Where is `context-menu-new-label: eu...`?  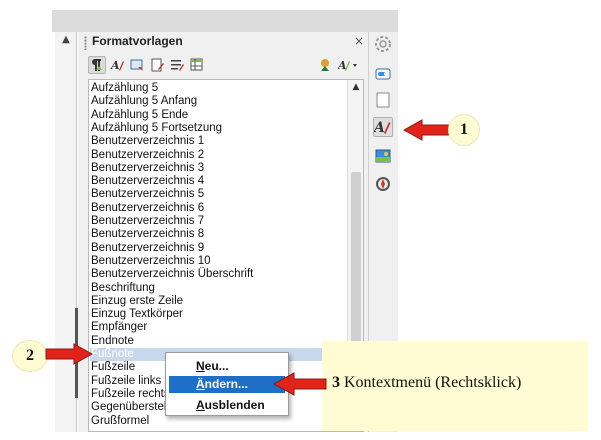
context-menu-new-label: eu... is located at coordinates (216, 366).